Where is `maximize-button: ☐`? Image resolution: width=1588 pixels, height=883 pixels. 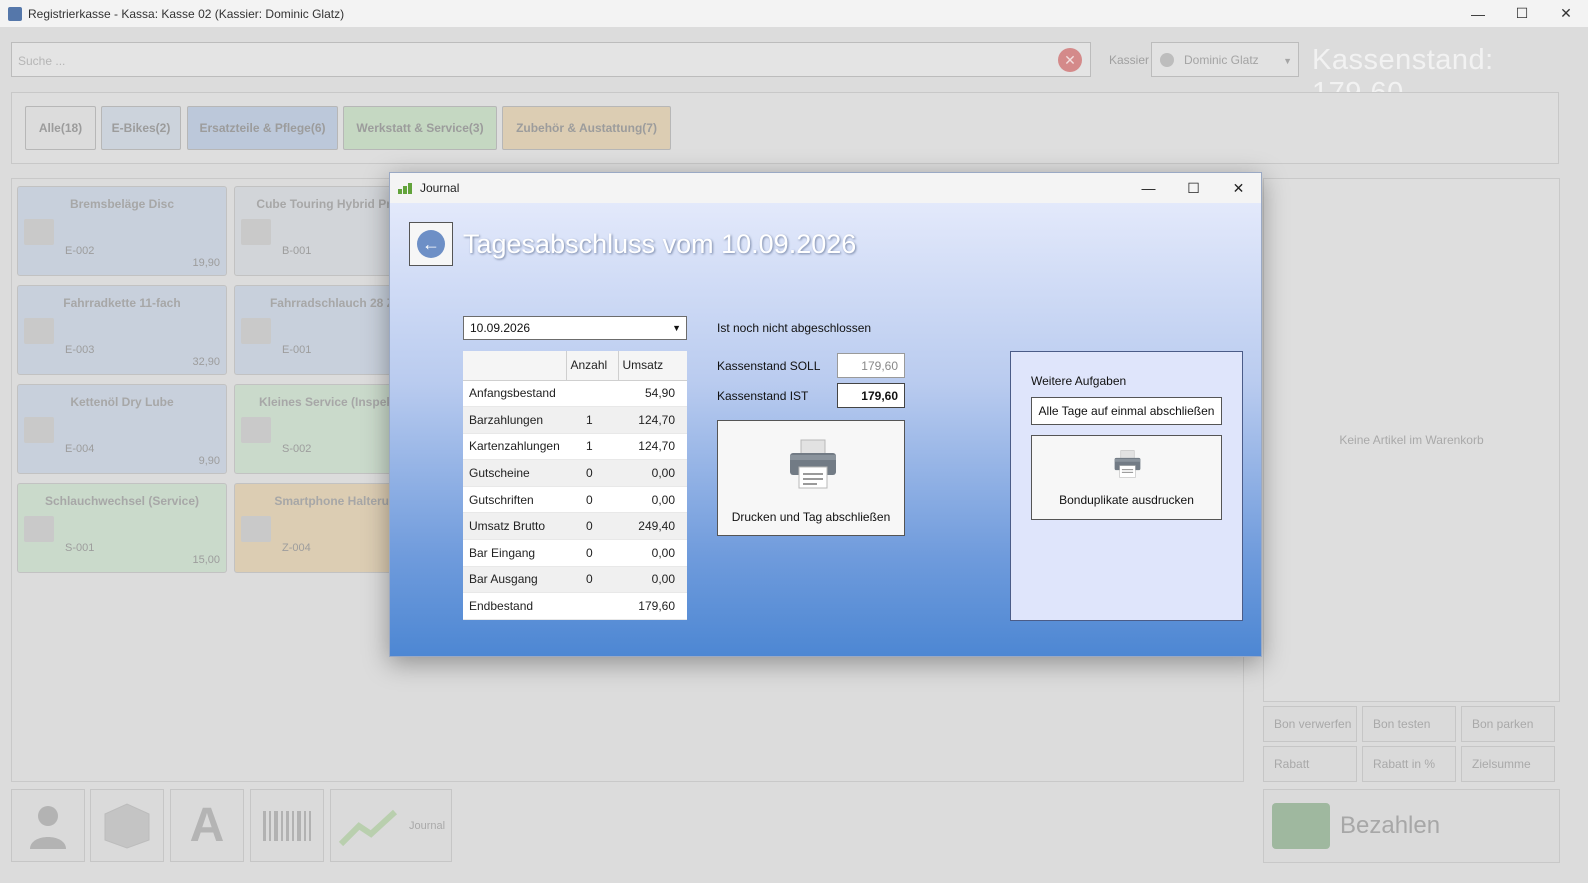
maximize-button: ☐ is located at coordinates (1522, 13).